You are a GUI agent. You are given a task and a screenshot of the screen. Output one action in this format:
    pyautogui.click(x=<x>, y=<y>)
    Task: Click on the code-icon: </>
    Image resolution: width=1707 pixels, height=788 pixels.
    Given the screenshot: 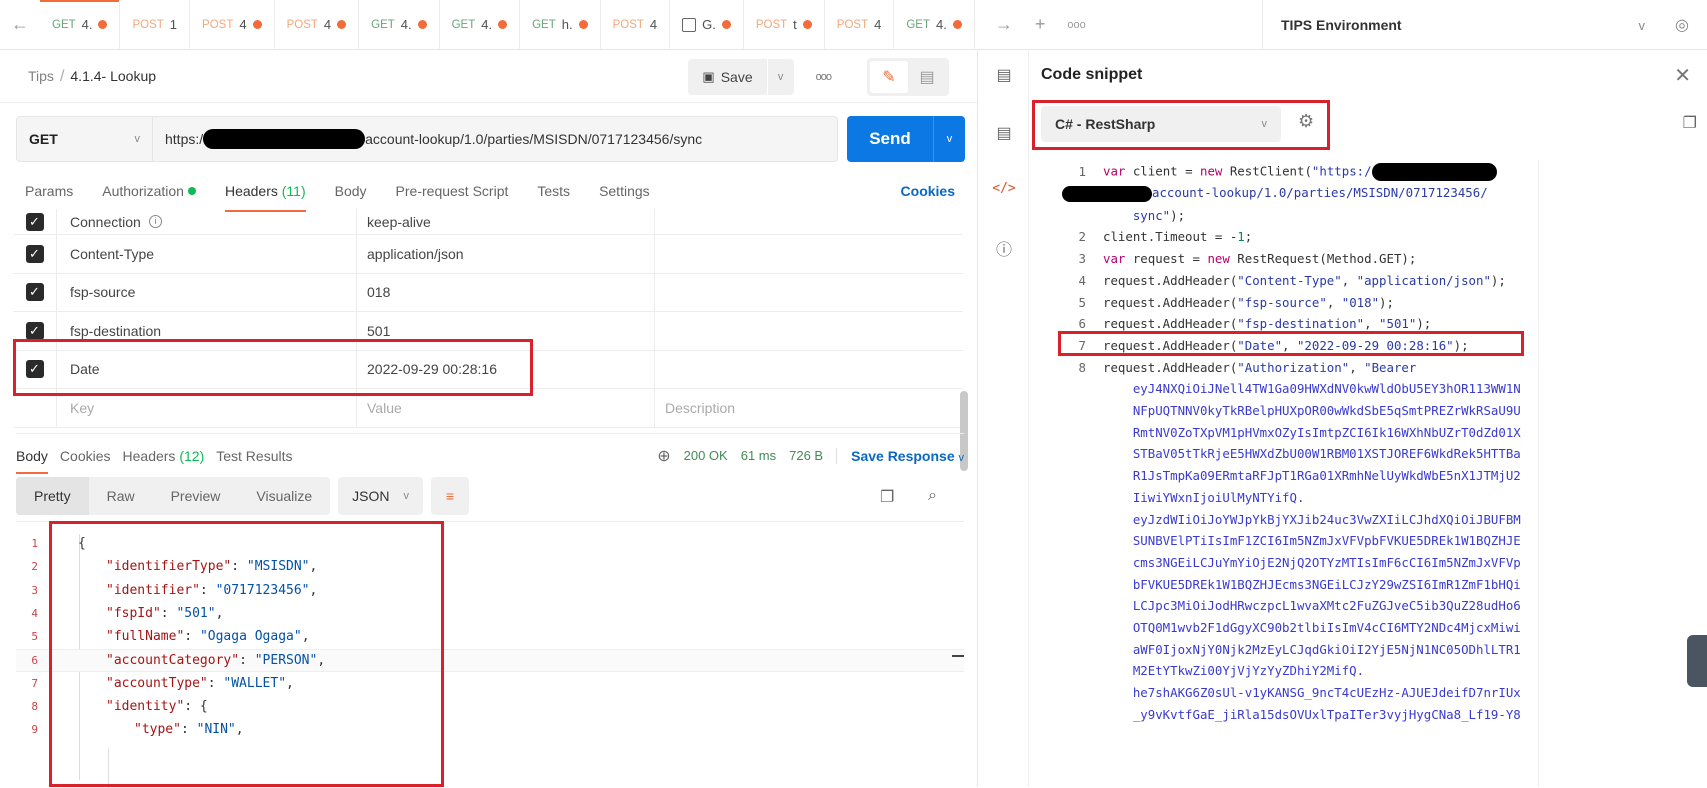 What is the action you would take?
    pyautogui.click(x=1004, y=188)
    